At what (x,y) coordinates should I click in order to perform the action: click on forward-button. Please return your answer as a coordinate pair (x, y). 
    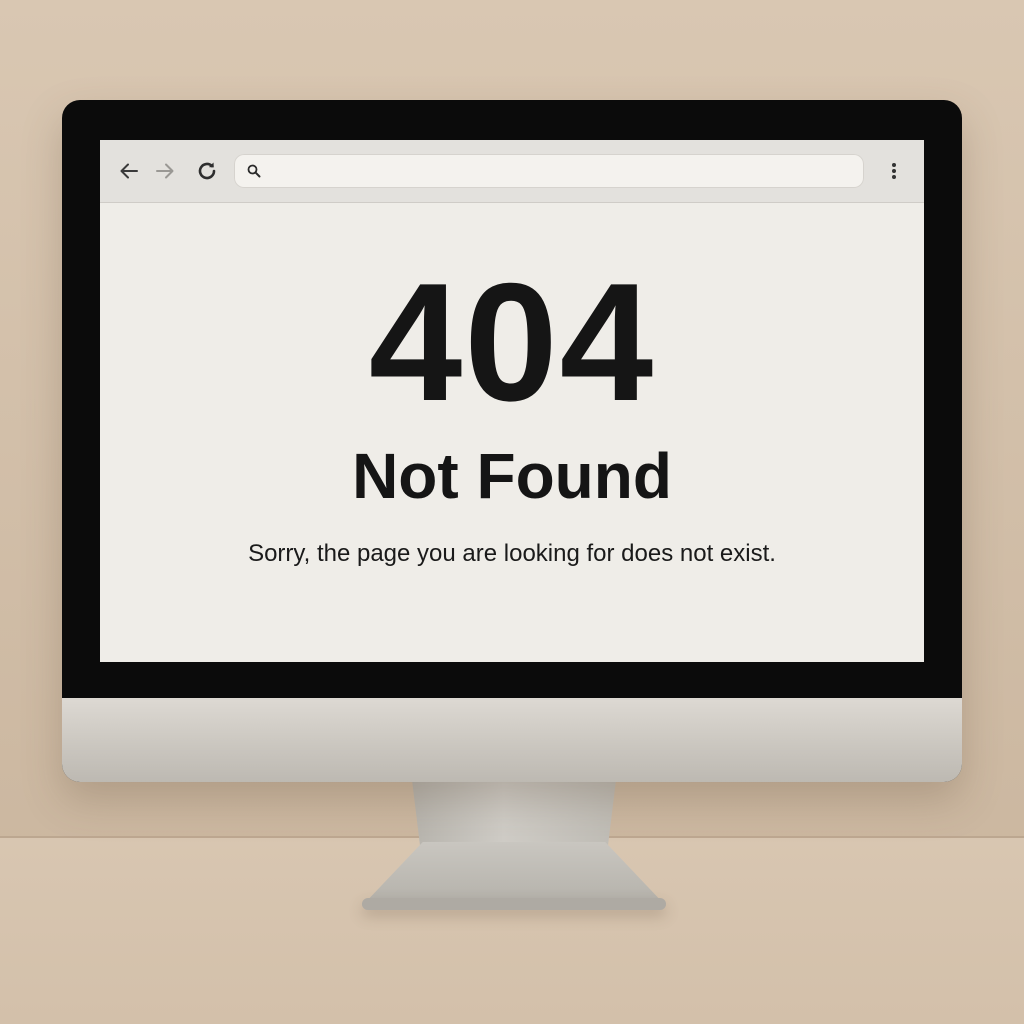
    Looking at the image, I should click on (165, 171).